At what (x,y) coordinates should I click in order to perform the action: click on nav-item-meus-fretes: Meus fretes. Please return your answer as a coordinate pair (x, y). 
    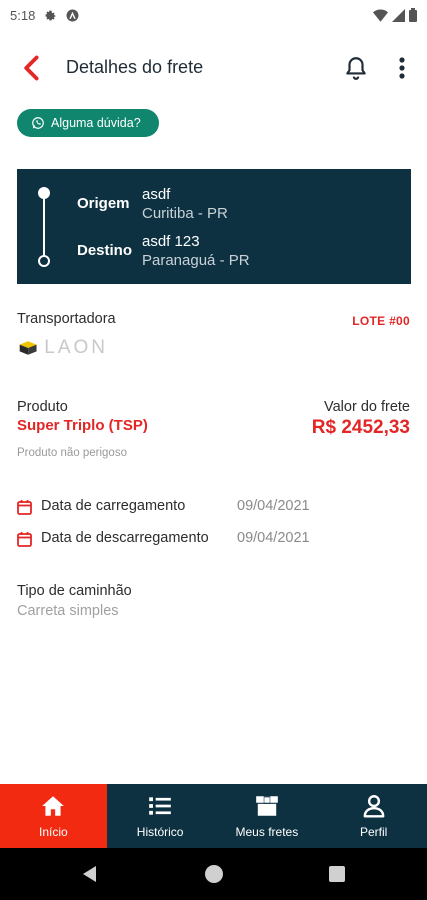
    Looking at the image, I should click on (267, 816).